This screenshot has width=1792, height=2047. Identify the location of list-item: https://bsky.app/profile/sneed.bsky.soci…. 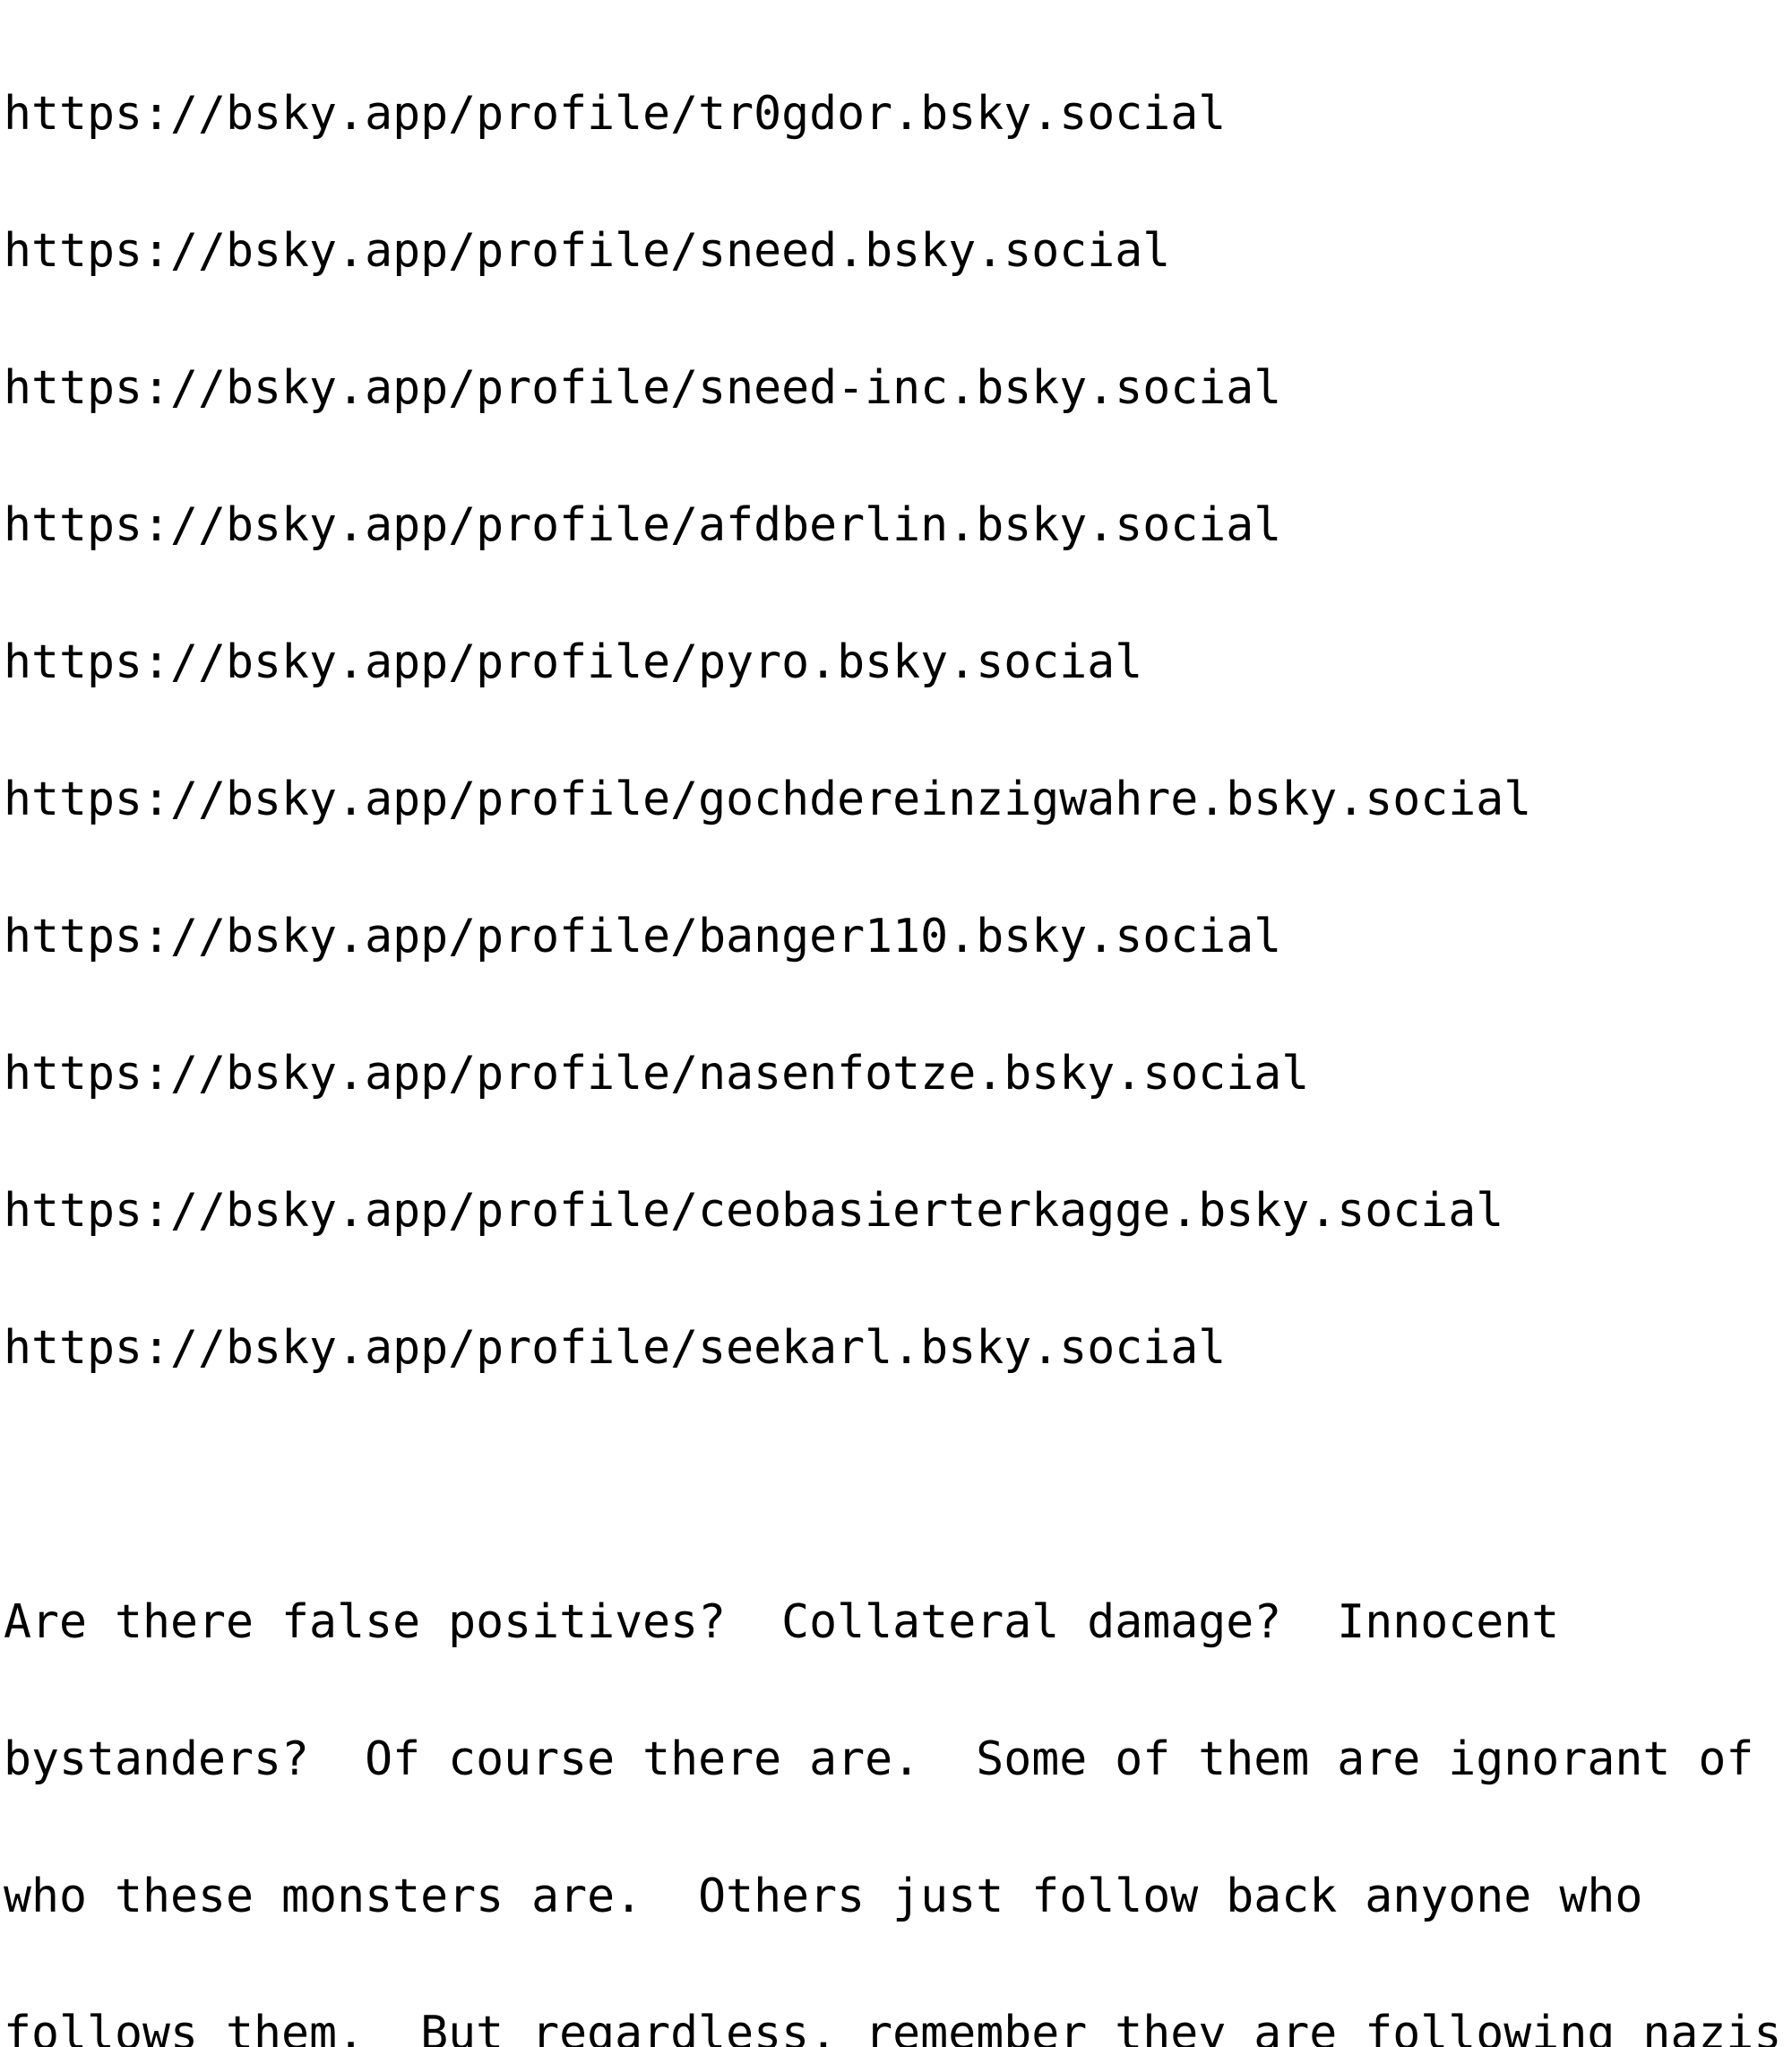
(898, 251).